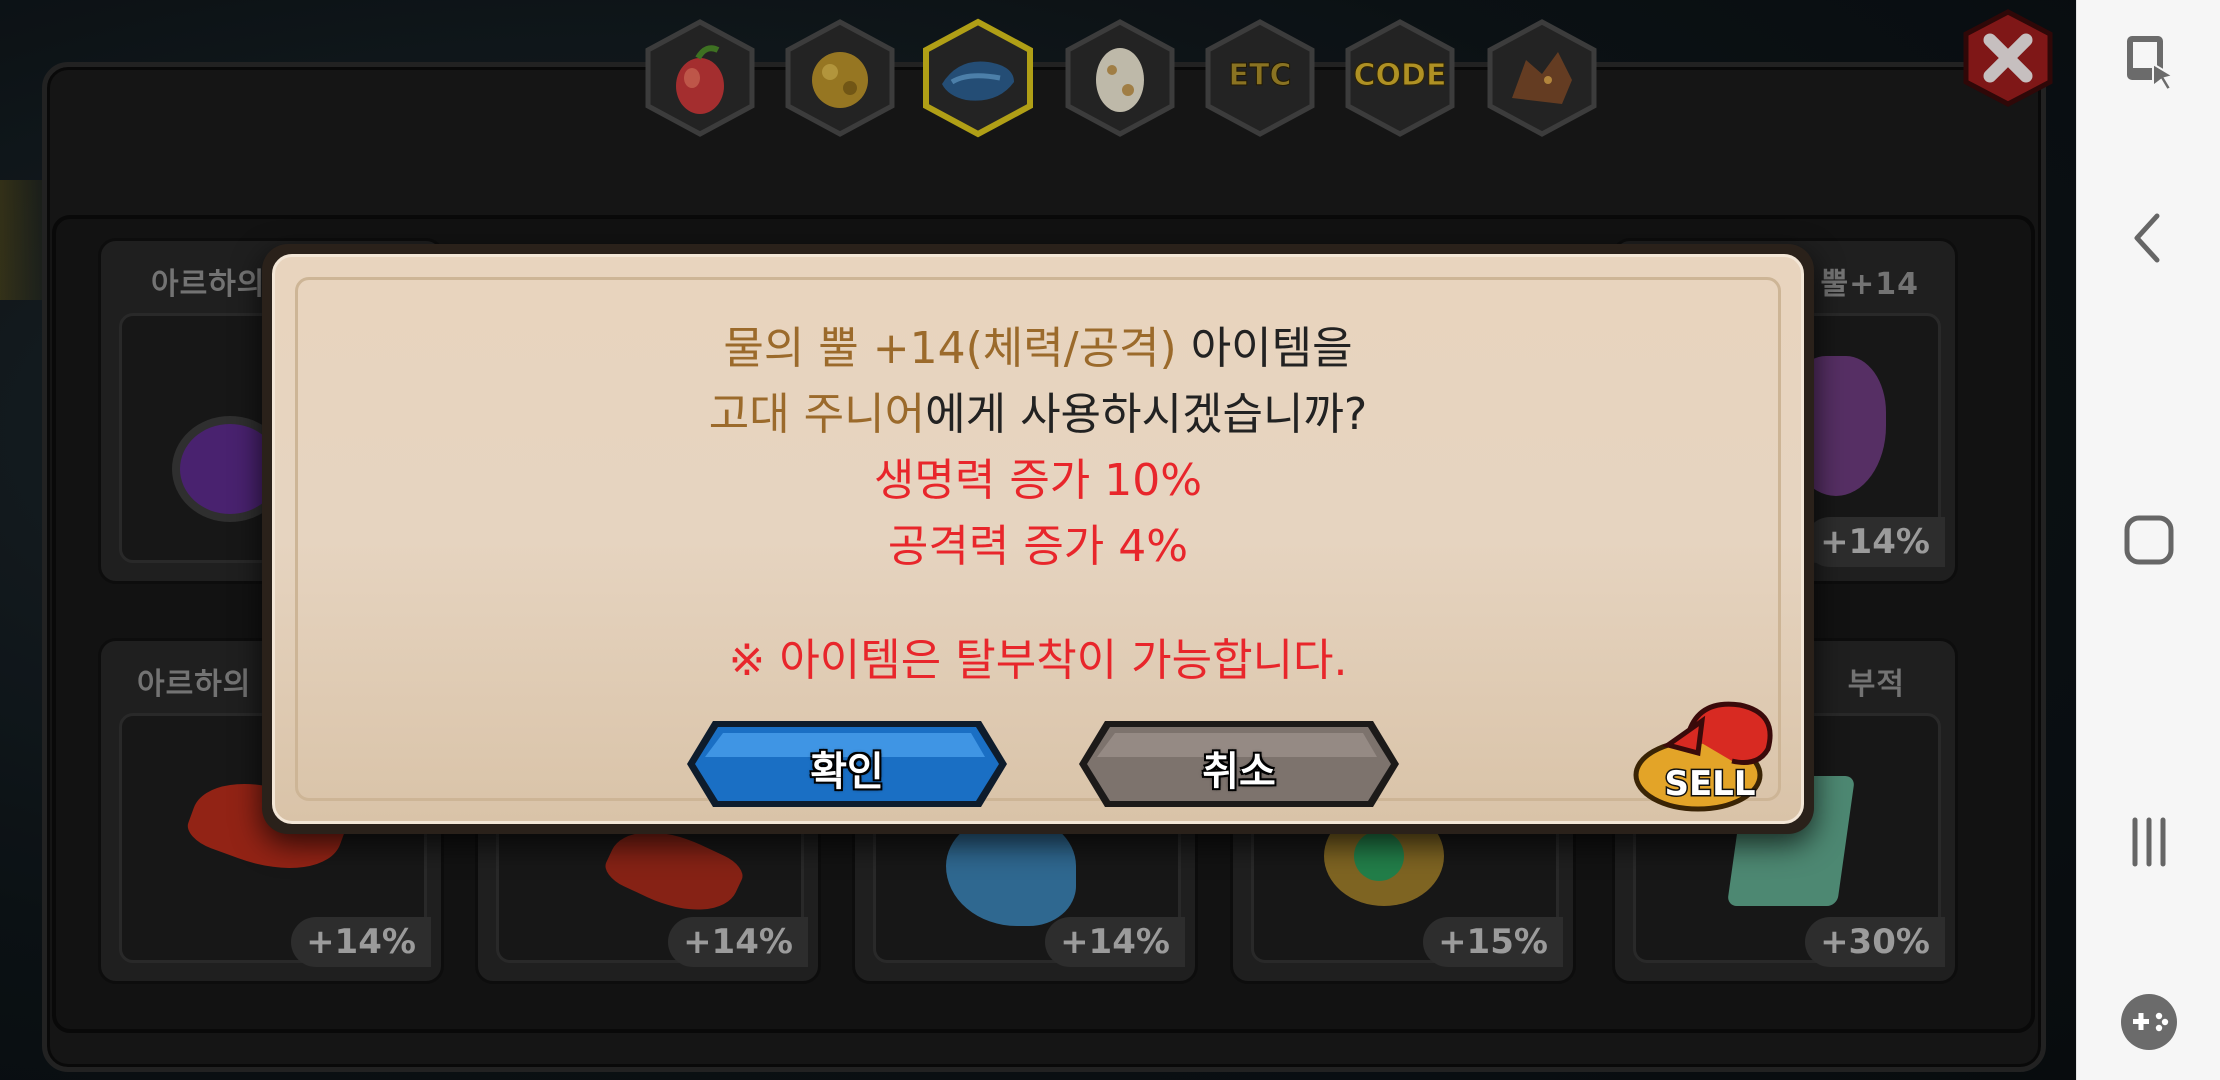 The image size is (2220, 1080). Describe the element at coordinates (1038, 546) in the screenshot. I see `stat-attack-bonus: 공격력 증가 4%` at that location.